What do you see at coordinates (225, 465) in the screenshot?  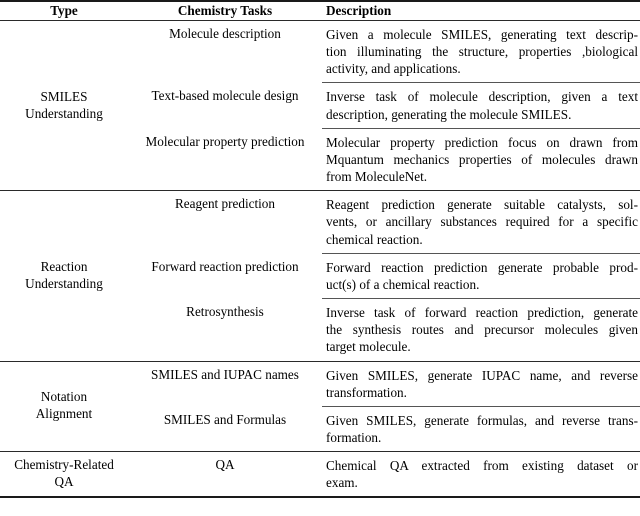 I see `task-name: QA` at bounding box center [225, 465].